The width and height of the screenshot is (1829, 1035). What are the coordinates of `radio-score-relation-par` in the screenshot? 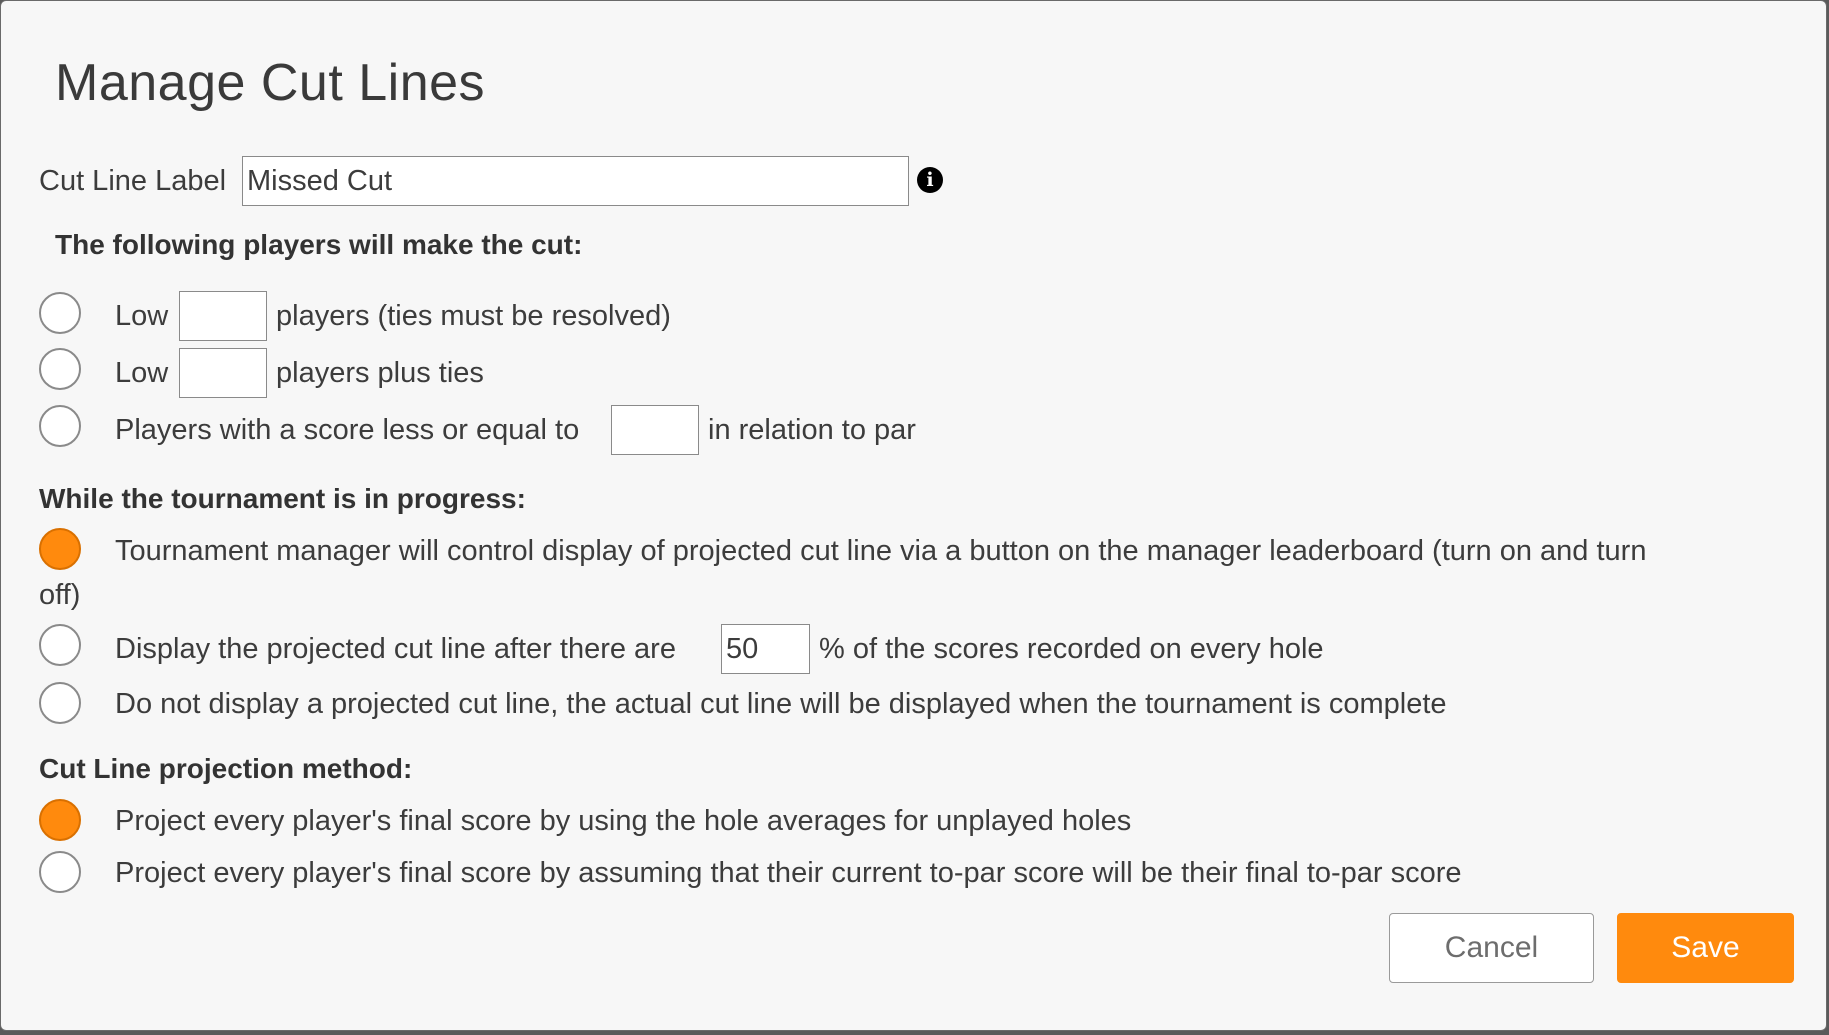 It's located at (60, 426).